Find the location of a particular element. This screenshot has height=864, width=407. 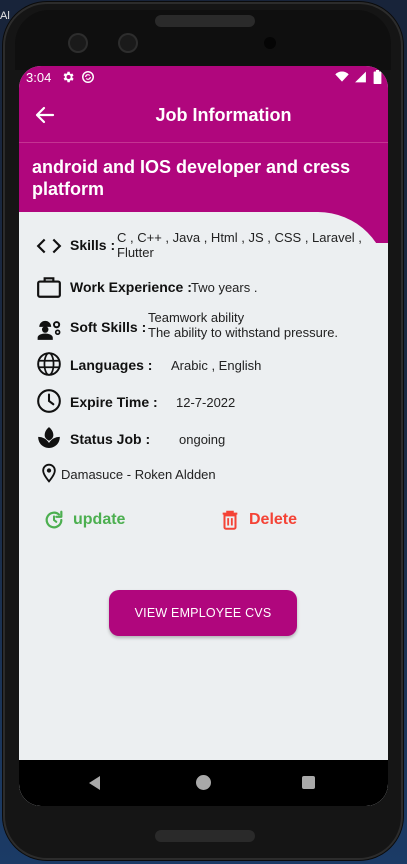

delete-button-label: Delete is located at coordinates (273, 519).